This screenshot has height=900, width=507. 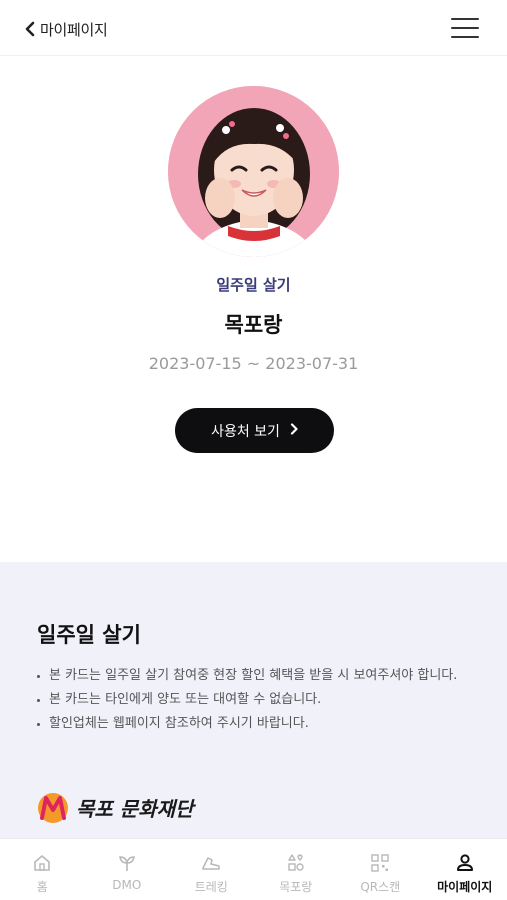 I want to click on hiking-shoe-icon, so click(x=211, y=863).